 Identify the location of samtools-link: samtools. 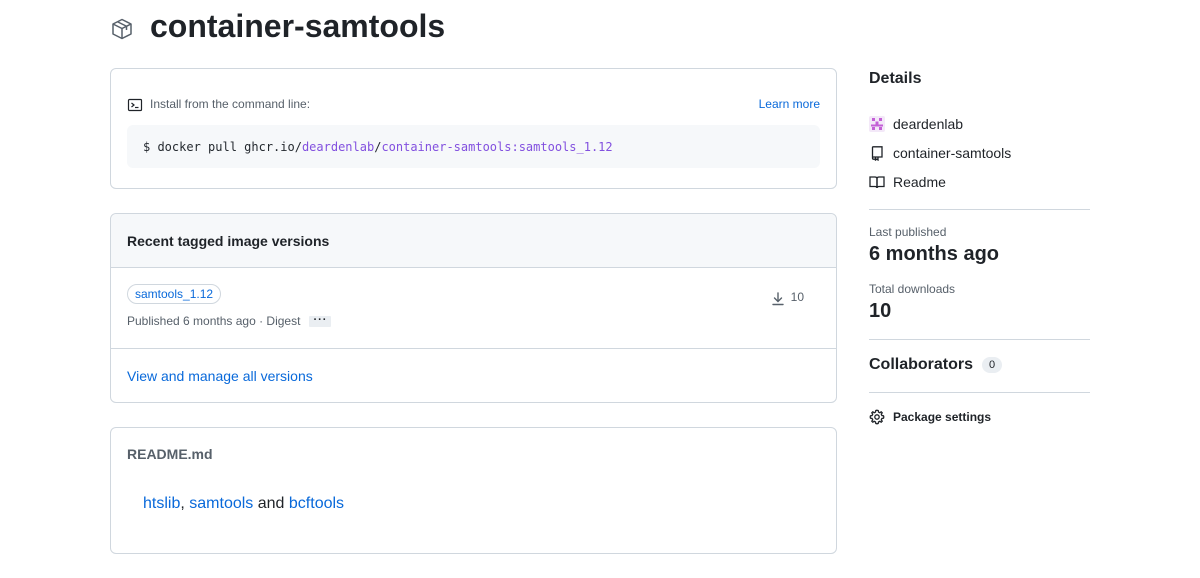
(221, 503).